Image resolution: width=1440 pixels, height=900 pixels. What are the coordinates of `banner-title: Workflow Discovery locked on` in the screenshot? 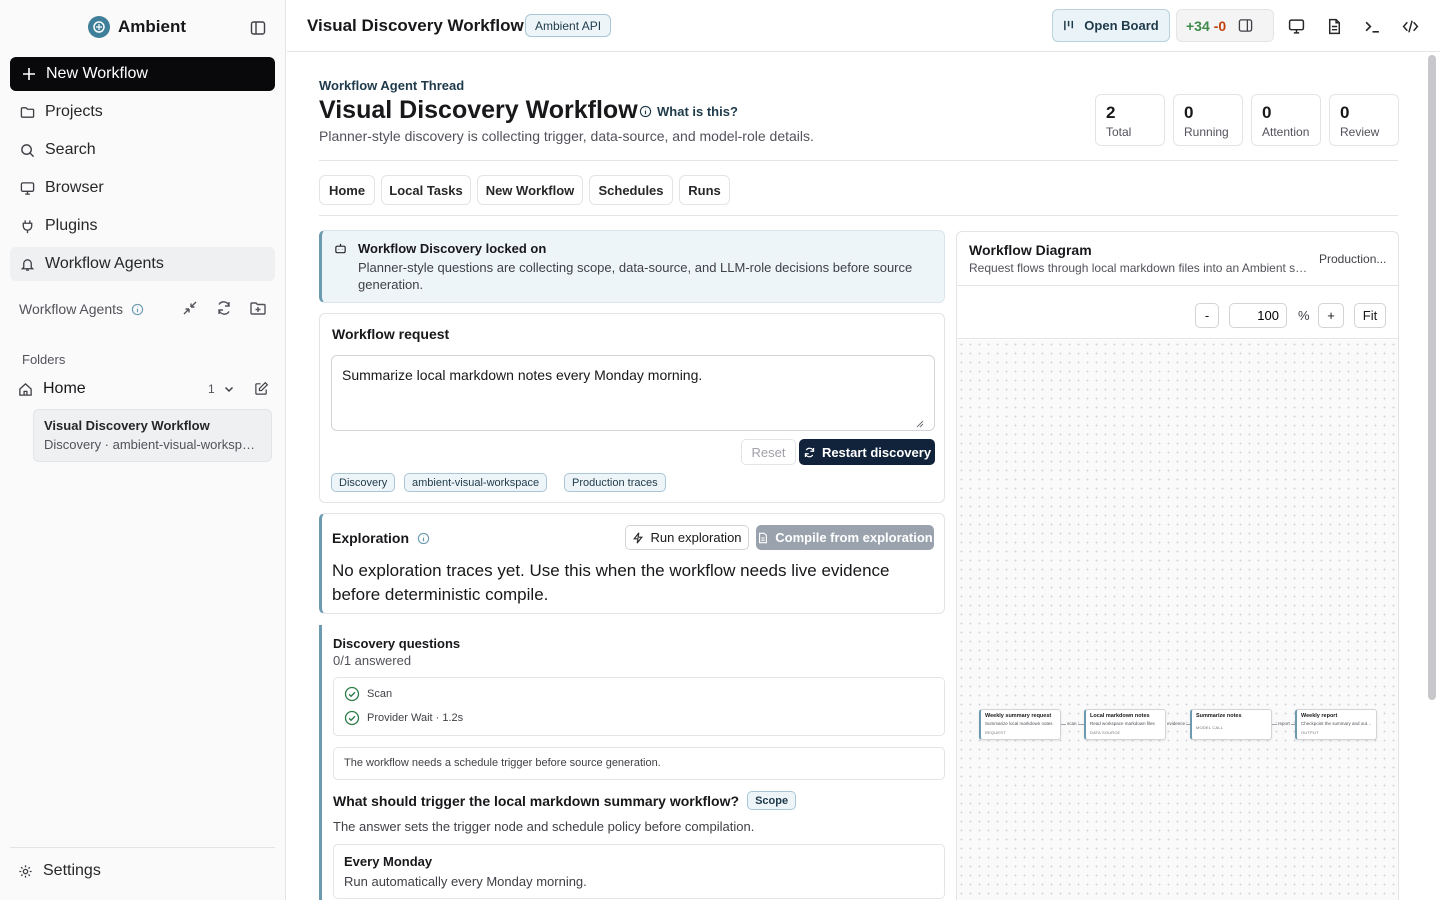 It's located at (452, 248).